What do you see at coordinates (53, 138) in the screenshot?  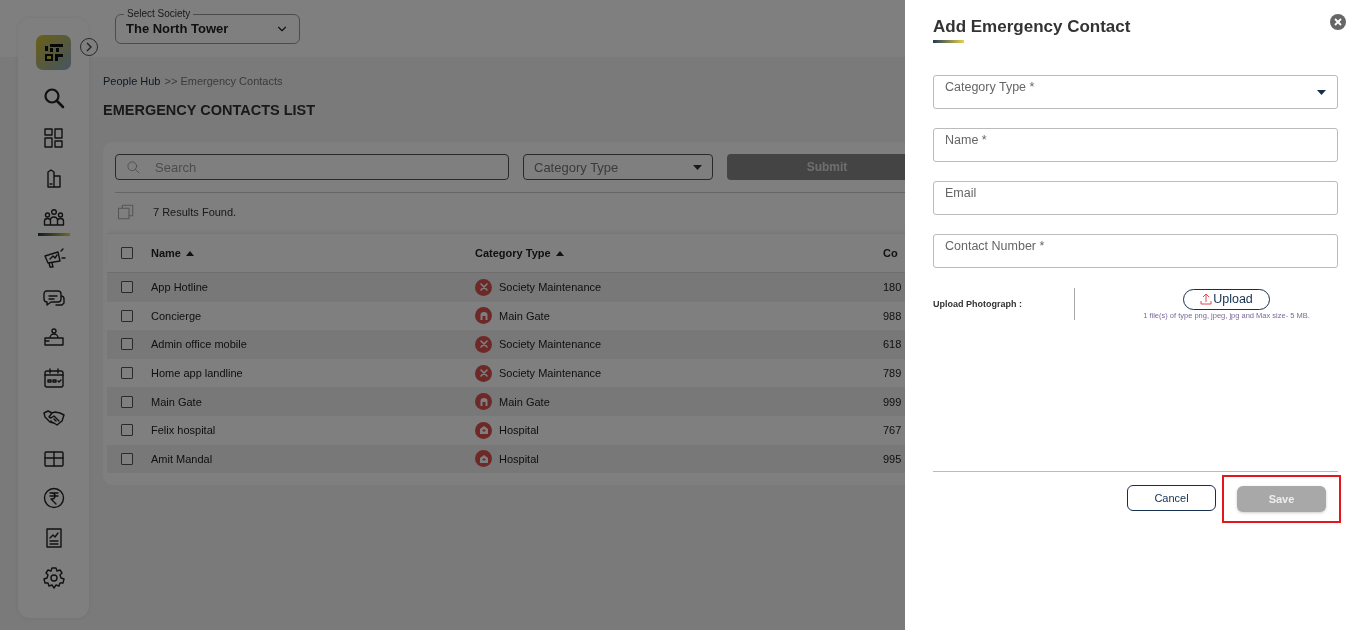 I see `dashboard-icon` at bounding box center [53, 138].